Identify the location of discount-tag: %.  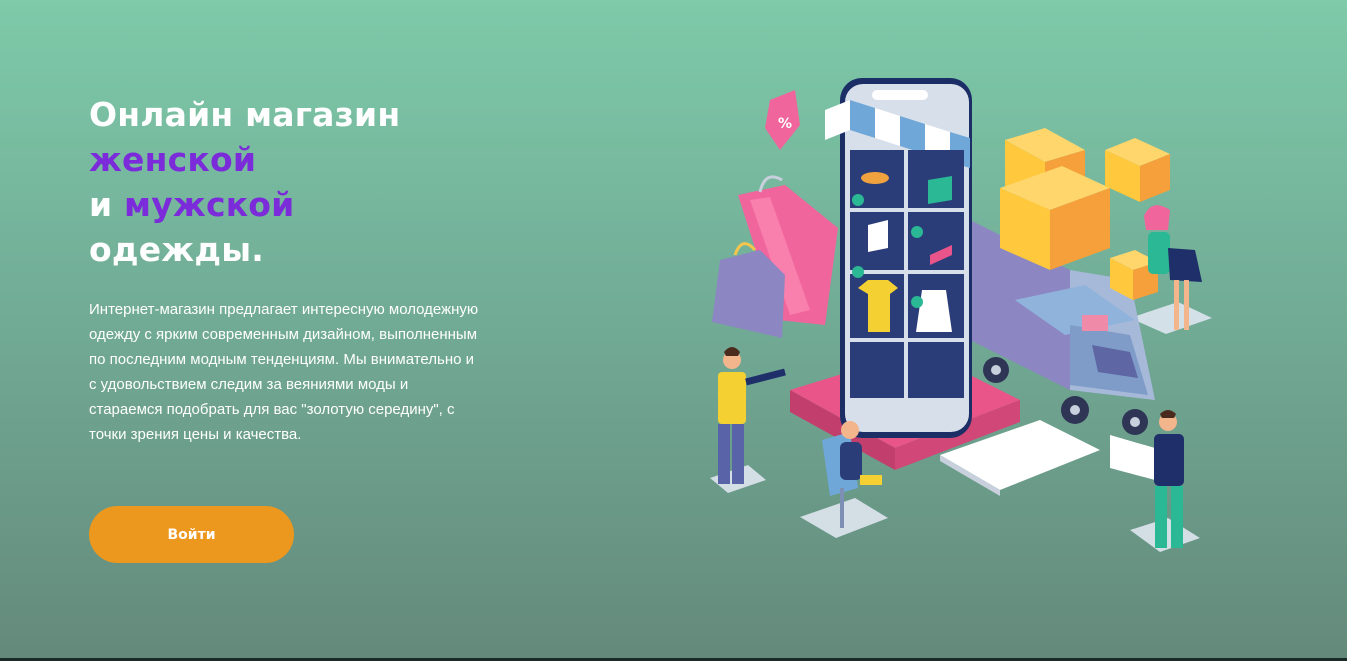
(782, 120).